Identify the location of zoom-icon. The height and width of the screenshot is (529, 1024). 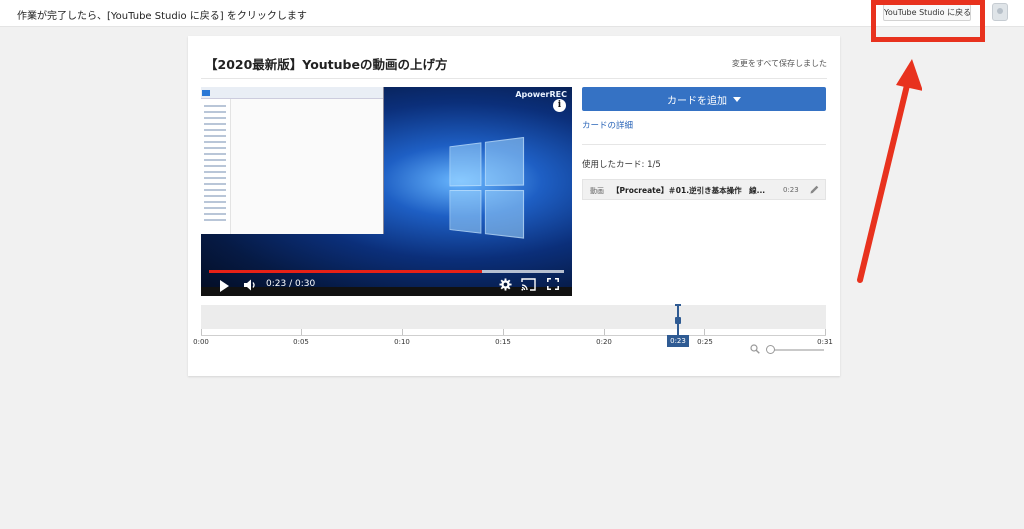
(755, 349).